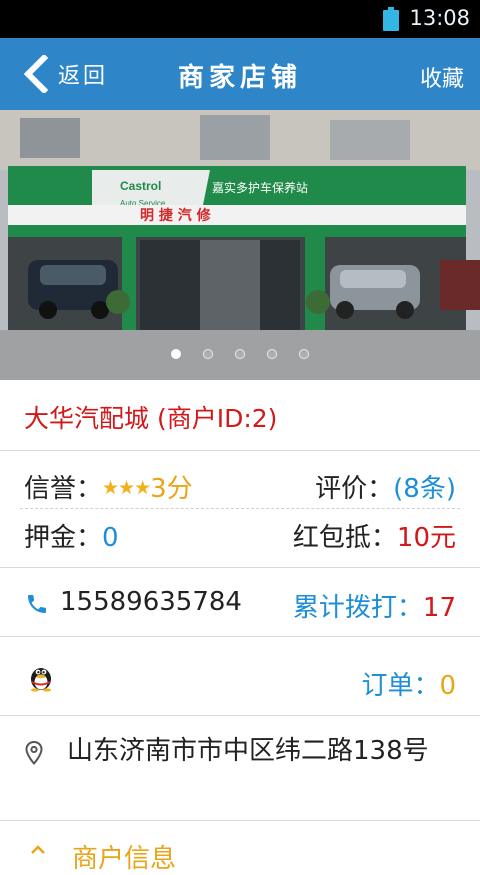  Describe the element at coordinates (391, 19) in the screenshot. I see `battery-icon` at that location.